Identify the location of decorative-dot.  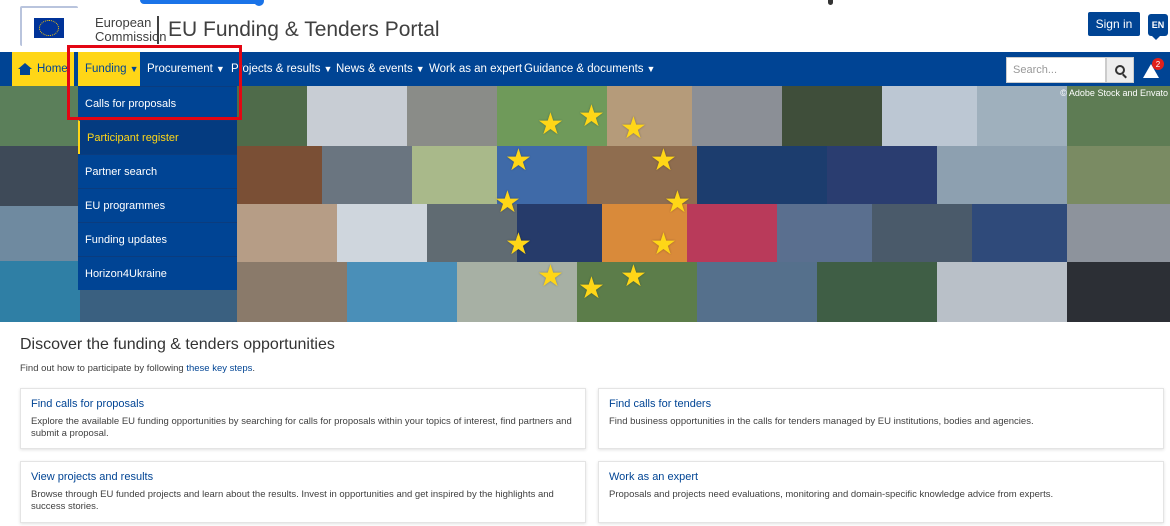
(830, 2).